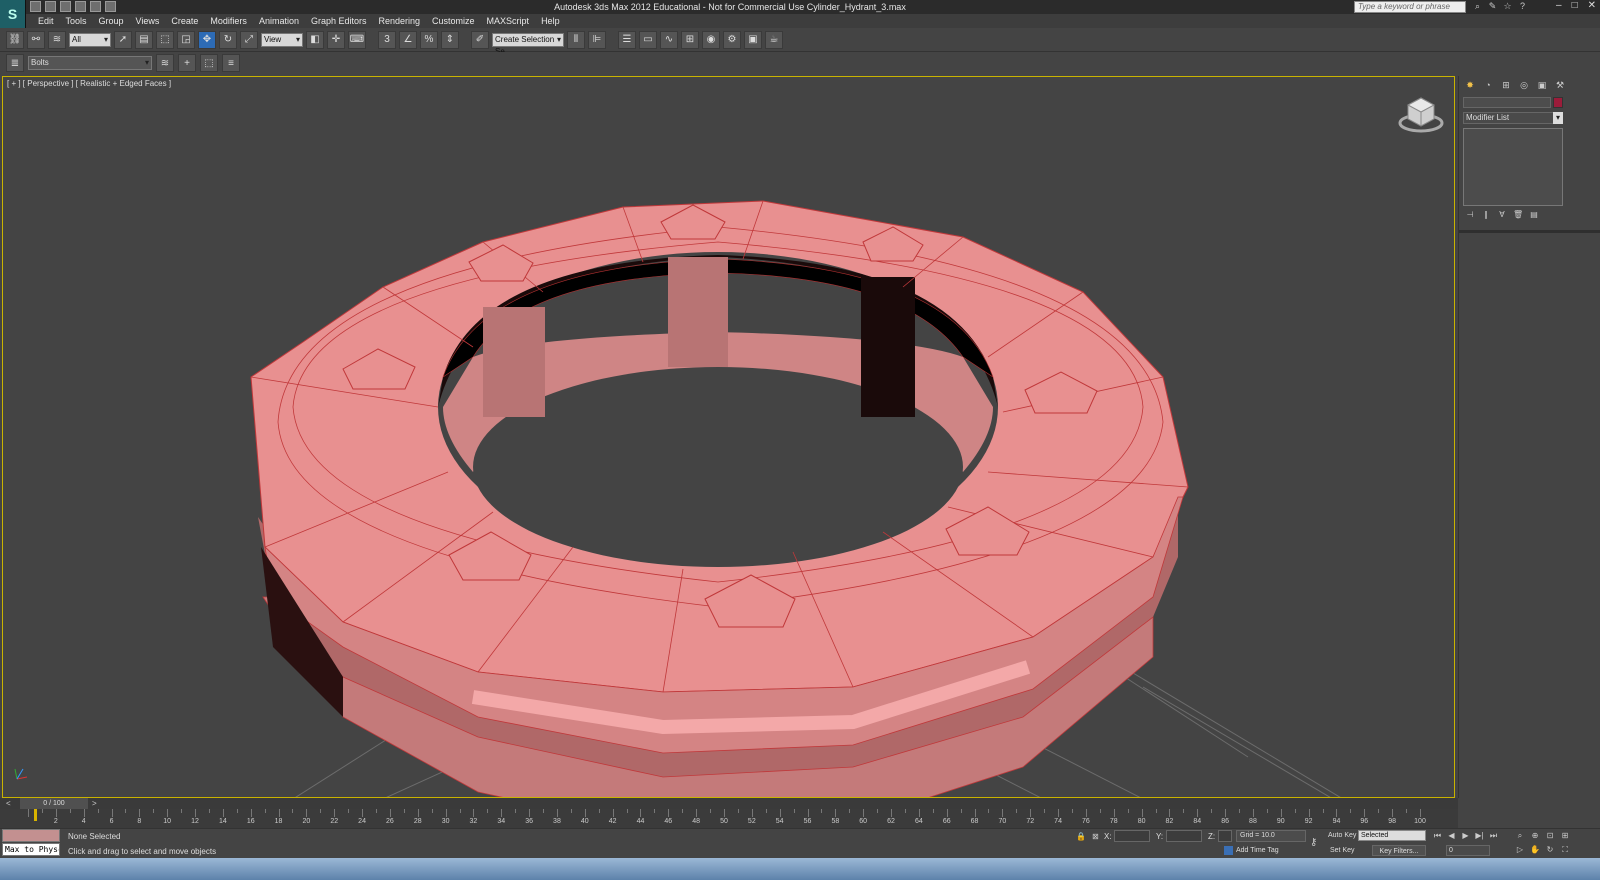 This screenshot has width=1600, height=880. What do you see at coordinates (336, 39) in the screenshot?
I see `select-manipulate-icon: ✛` at bounding box center [336, 39].